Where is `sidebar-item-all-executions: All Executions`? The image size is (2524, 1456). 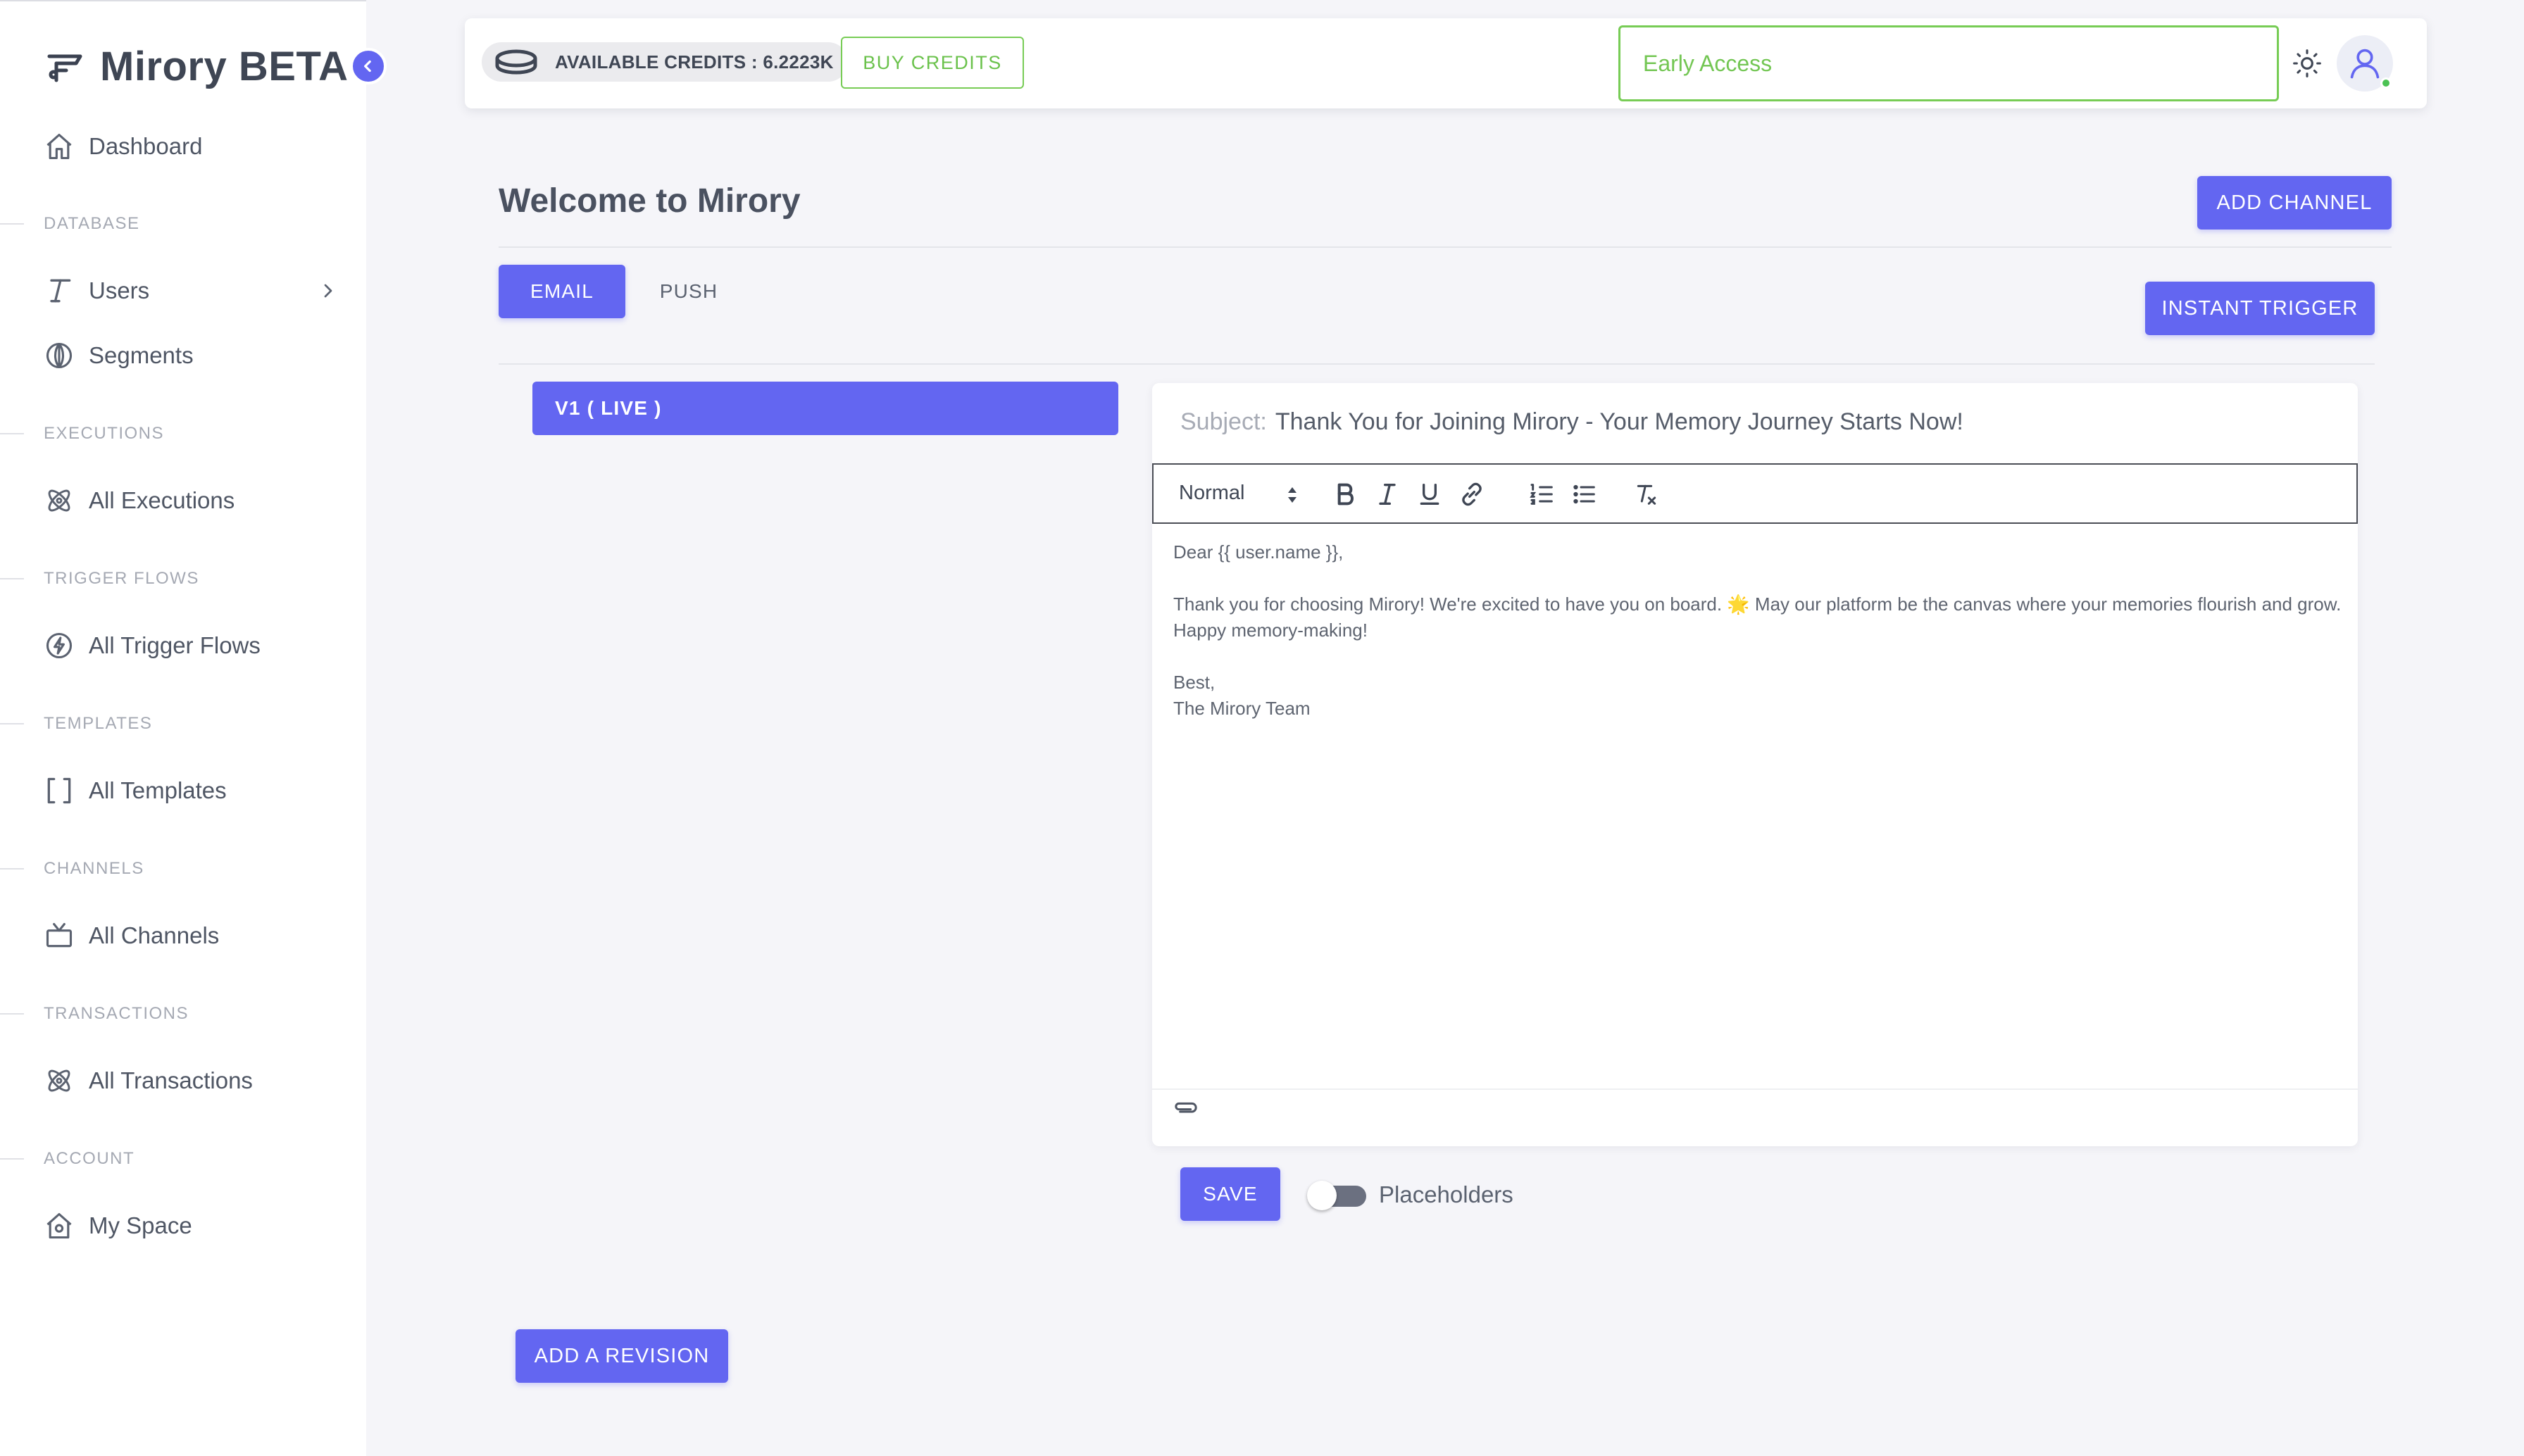 sidebar-item-all-executions: All Executions is located at coordinates (191, 500).